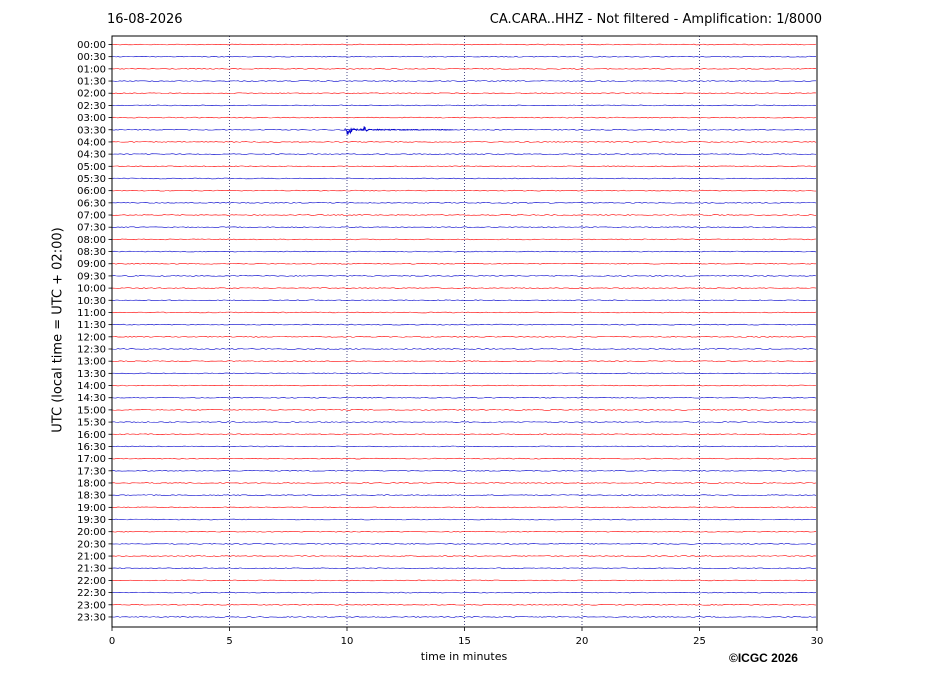  Describe the element at coordinates (91, 130) in the screenshot. I see `y-tick-label: 03:30` at that location.